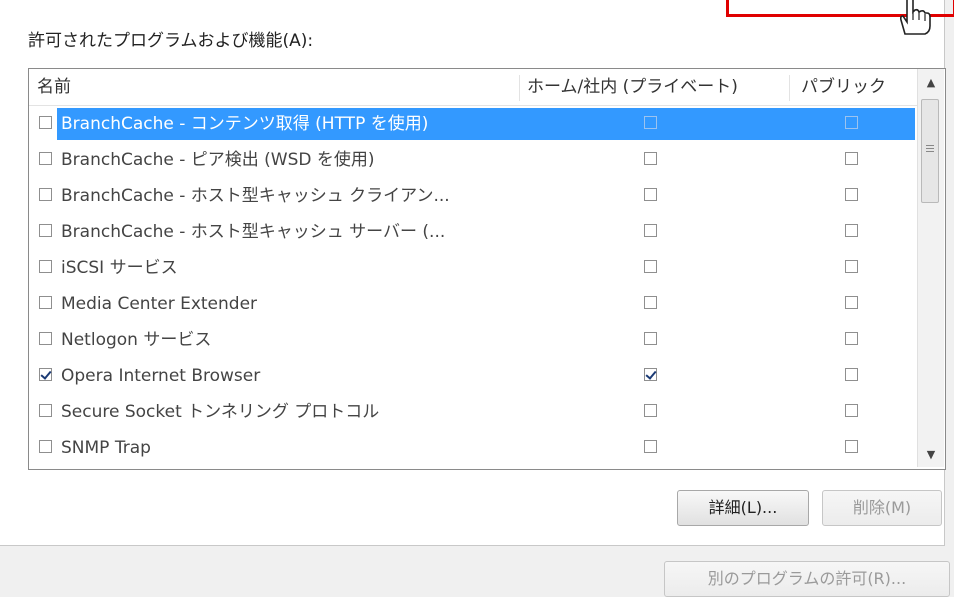 This screenshot has height=597, width=954. I want to click on program-name: iSCSI サービス, so click(119, 268).